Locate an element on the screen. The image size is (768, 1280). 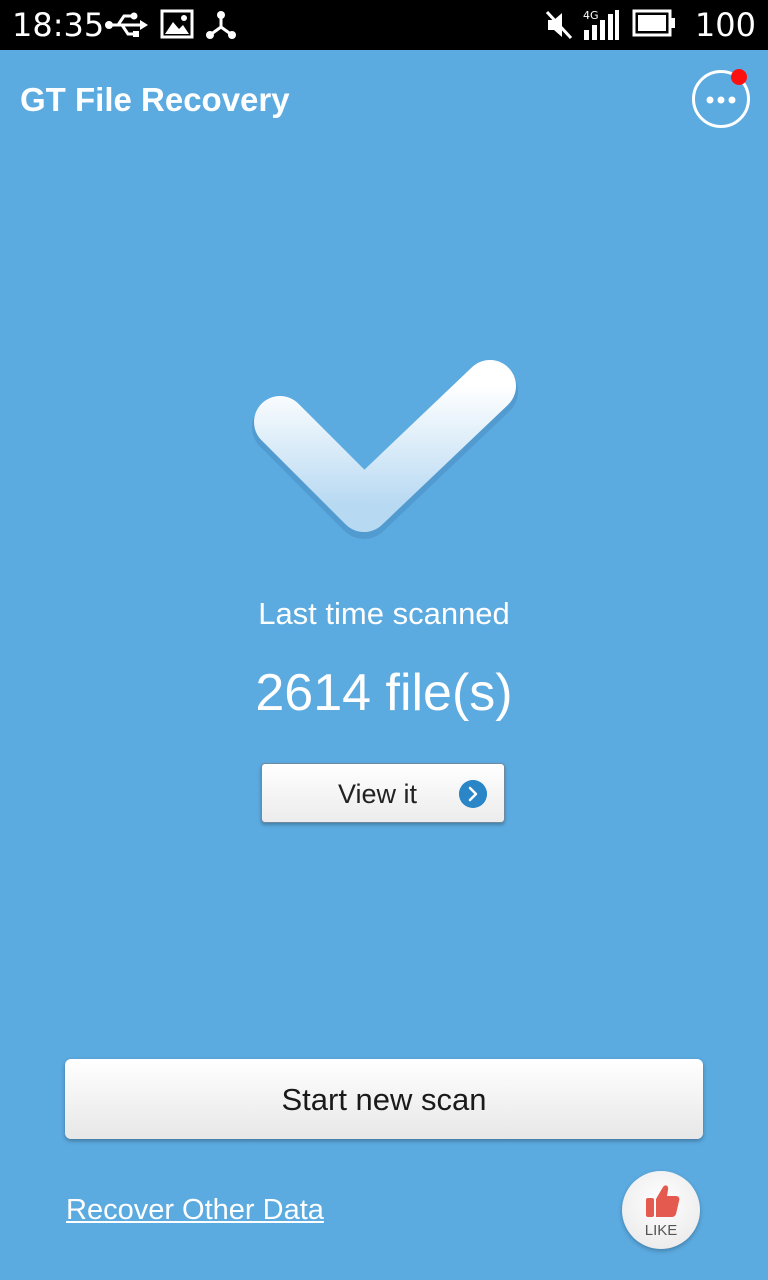
check-graphic is located at coordinates (384, 453).